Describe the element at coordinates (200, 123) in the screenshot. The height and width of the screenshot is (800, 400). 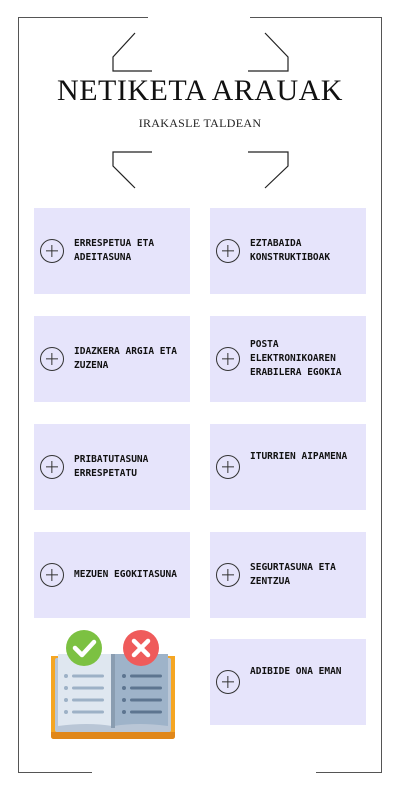
I see `page-subtitle: IRAKASLE TALDEAN` at that location.